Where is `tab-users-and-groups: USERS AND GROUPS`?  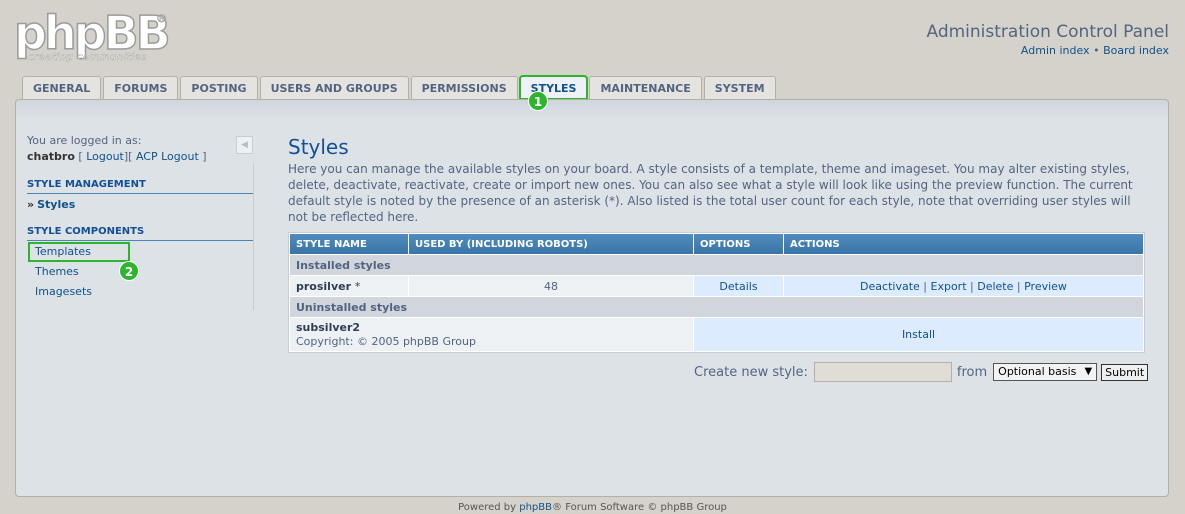 tab-users-and-groups: USERS AND GROUPS is located at coordinates (334, 87).